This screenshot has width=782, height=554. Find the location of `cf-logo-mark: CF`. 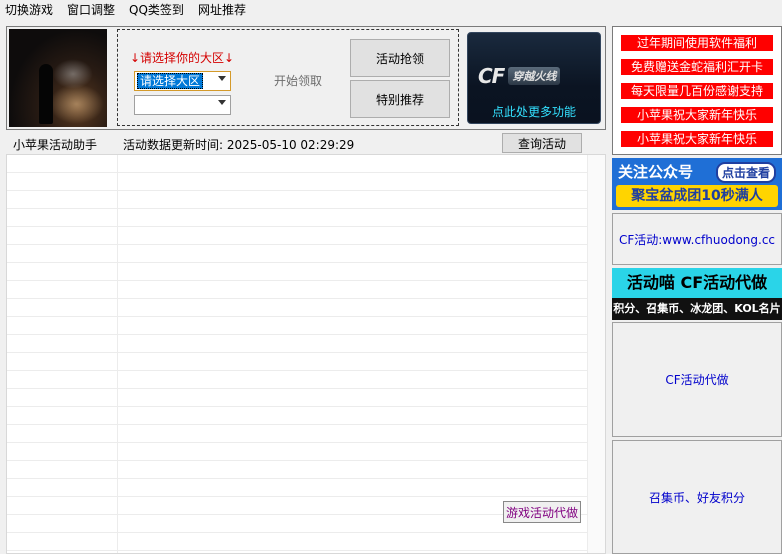

cf-logo-mark: CF is located at coordinates (491, 76).